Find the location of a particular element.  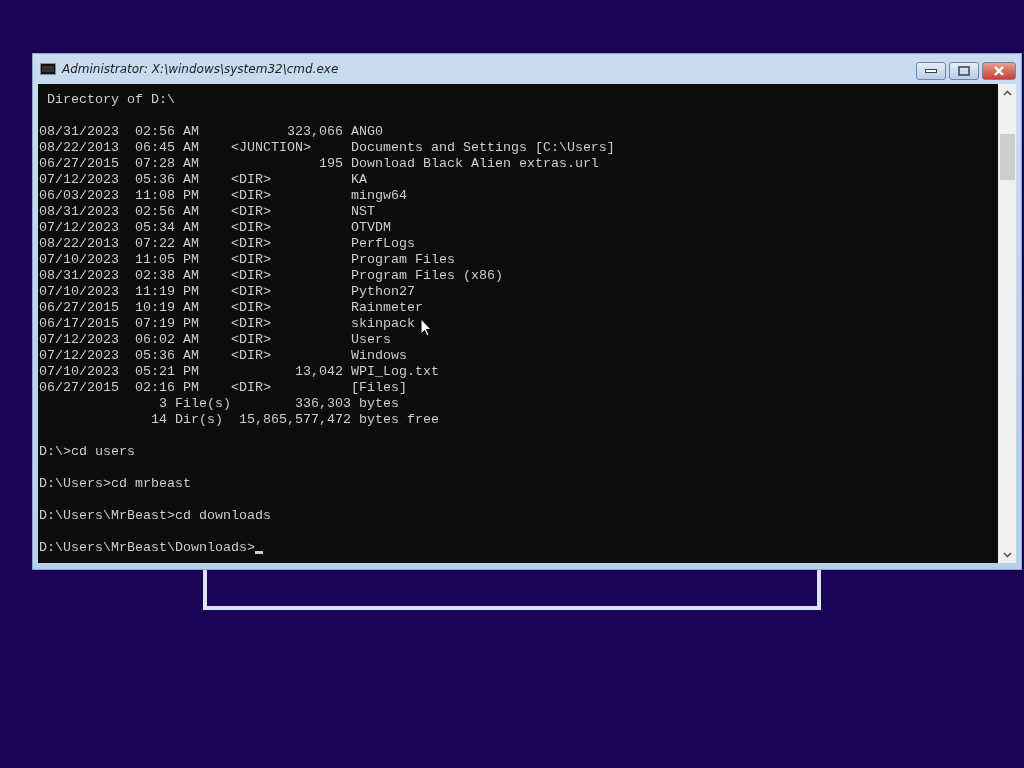

console-line: 06/27/2015 10:19 AM <DIR> Rainmeter is located at coordinates (231, 307).